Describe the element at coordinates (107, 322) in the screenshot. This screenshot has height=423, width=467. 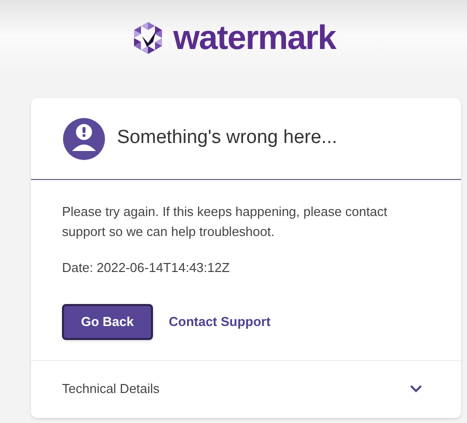
I see `go-back-button: Go Back` at that location.